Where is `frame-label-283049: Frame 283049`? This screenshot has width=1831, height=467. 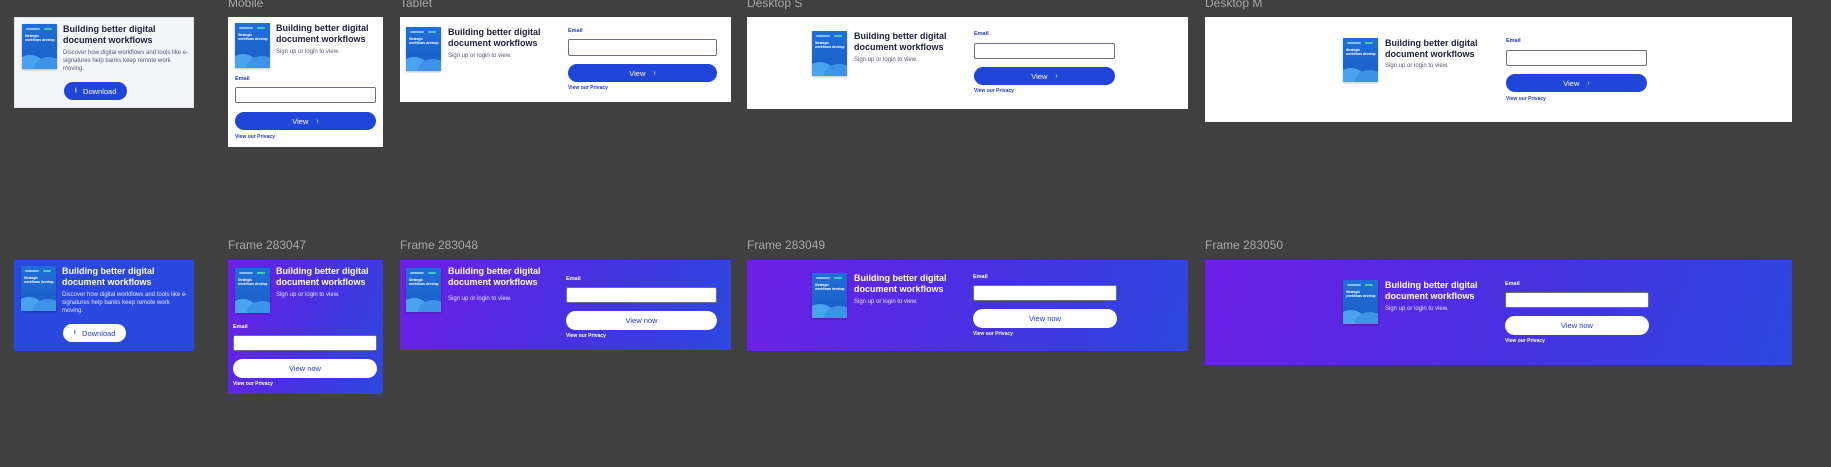 frame-label-283049: Frame 283049 is located at coordinates (786, 245).